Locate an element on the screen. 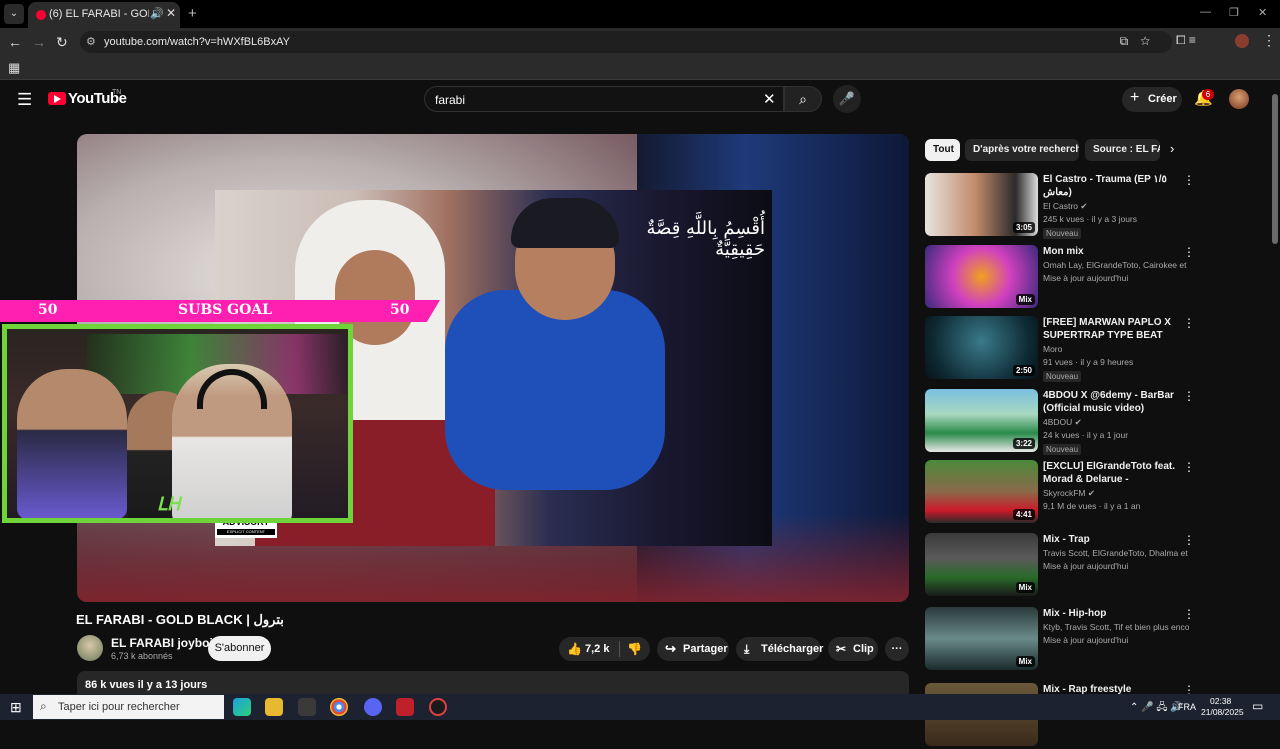  chip-all: Tout is located at coordinates (942, 150).